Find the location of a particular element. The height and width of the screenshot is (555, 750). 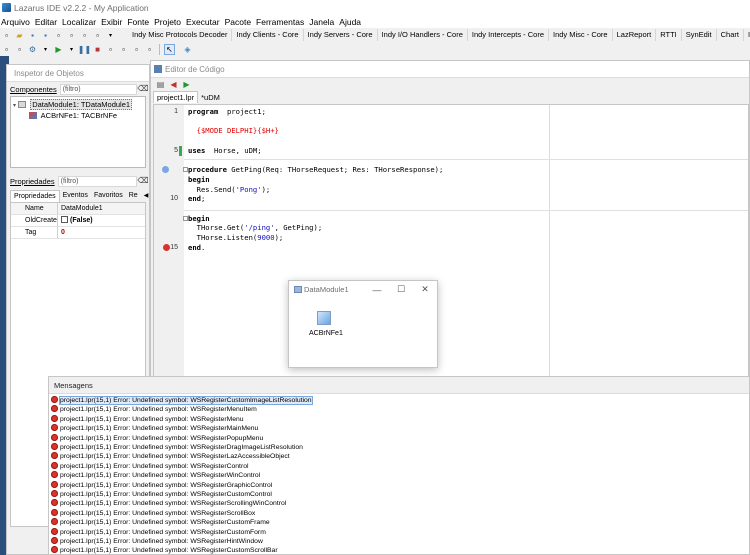

palette-tab: IPro is located at coordinates (747, 35).